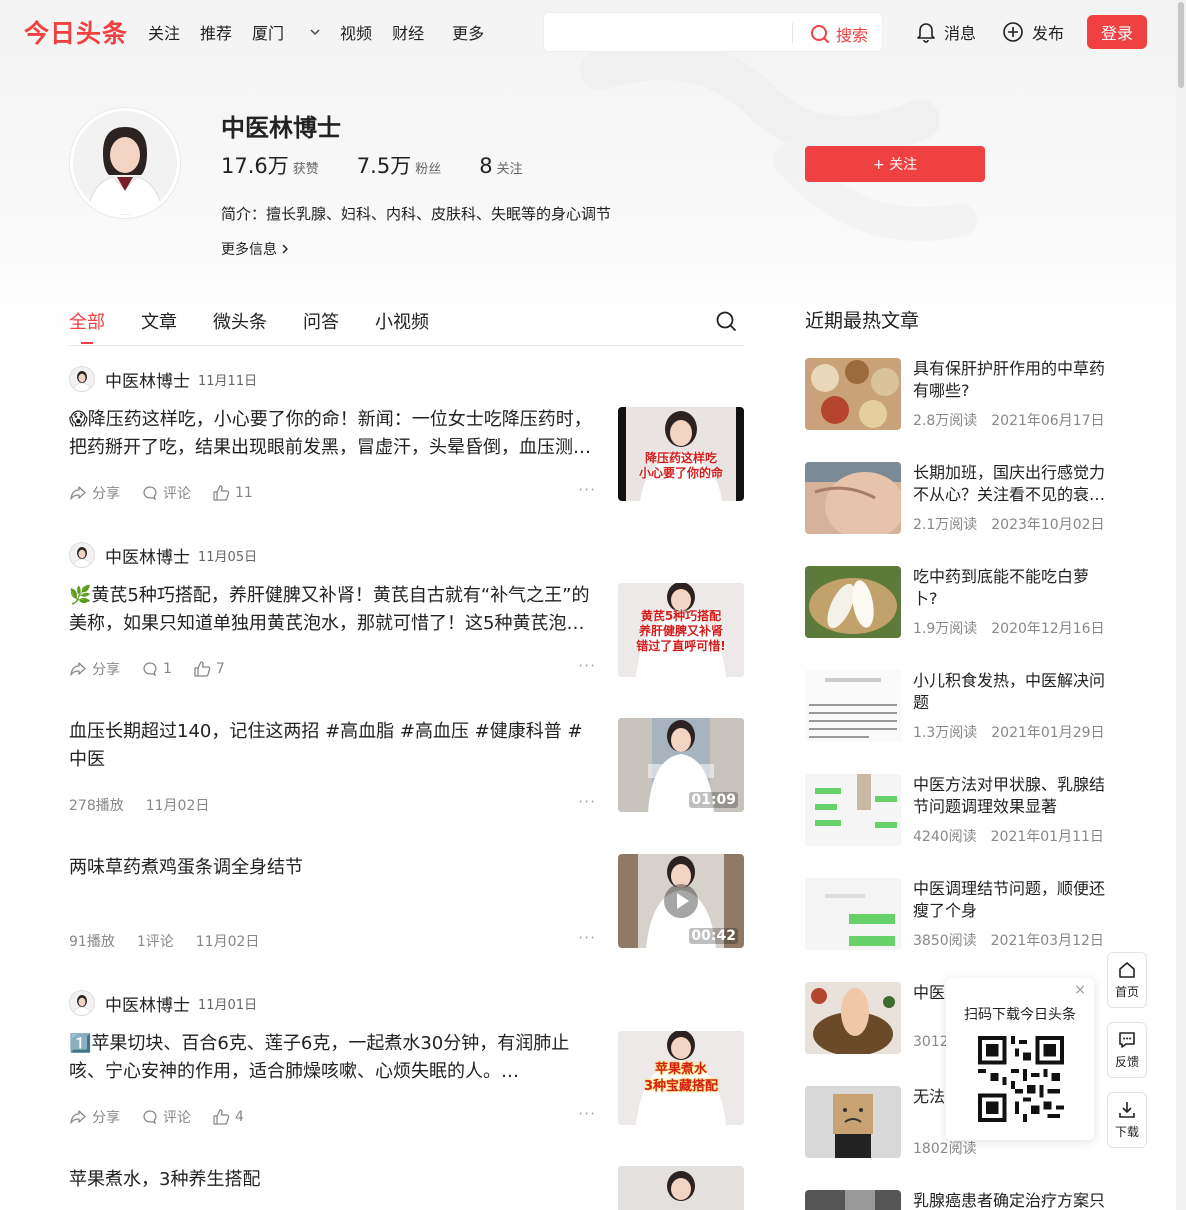  I want to click on tab-all: 全部, so click(87, 326).